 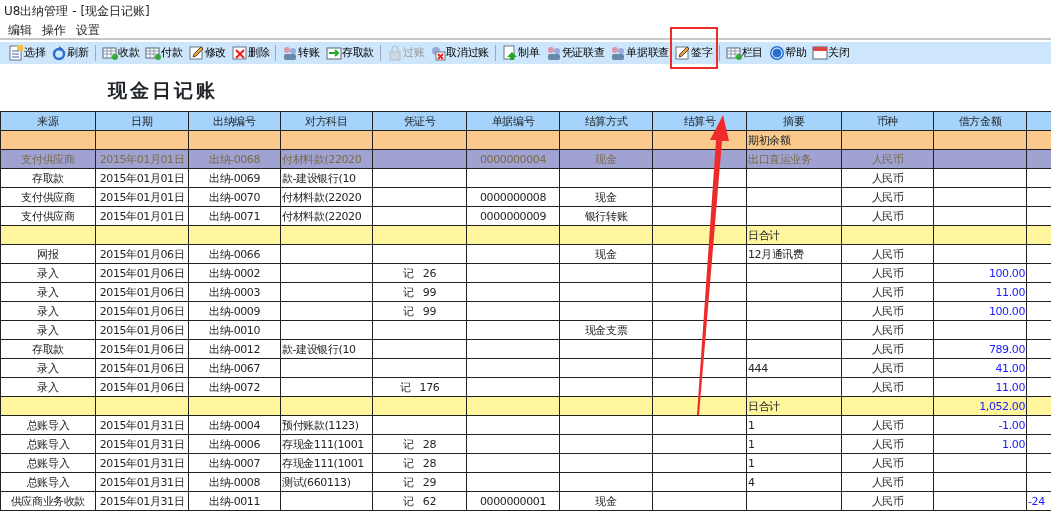 What do you see at coordinates (251, 53) in the screenshot?
I see `toolbar-button: 删除` at bounding box center [251, 53].